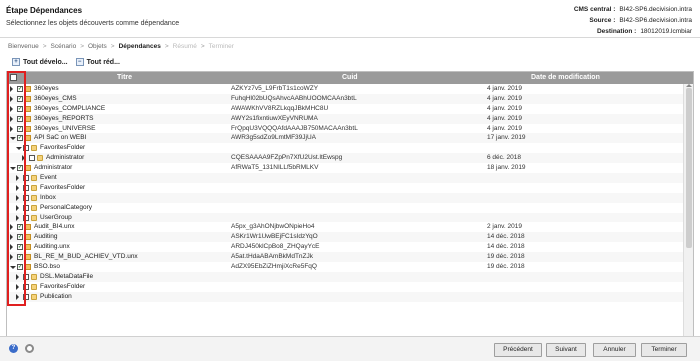 This screenshot has height=361, width=700. What do you see at coordinates (124, 77) in the screenshot?
I see `column-title: Titre` at bounding box center [124, 77].